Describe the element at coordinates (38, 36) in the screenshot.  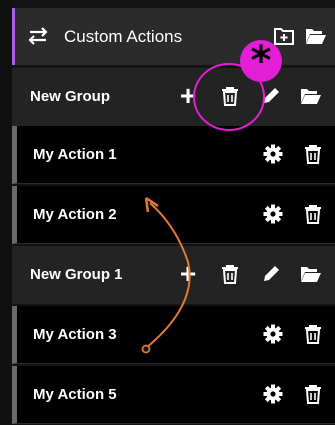
I see `swap-arrows-icon` at that location.